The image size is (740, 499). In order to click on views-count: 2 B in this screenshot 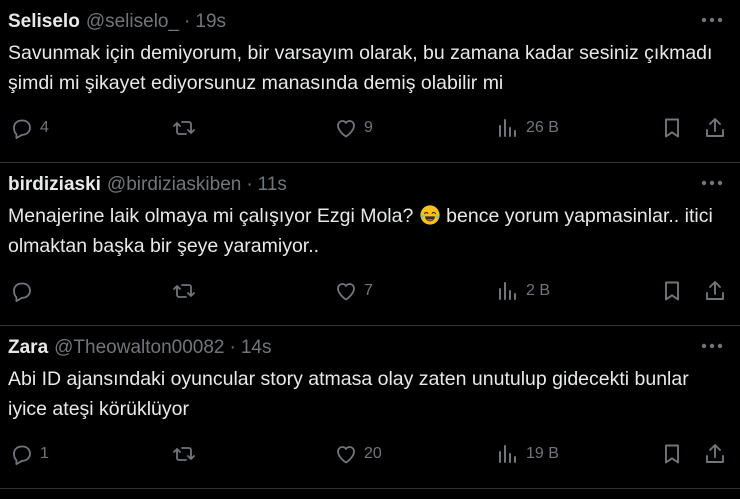, I will do `click(538, 290)`.